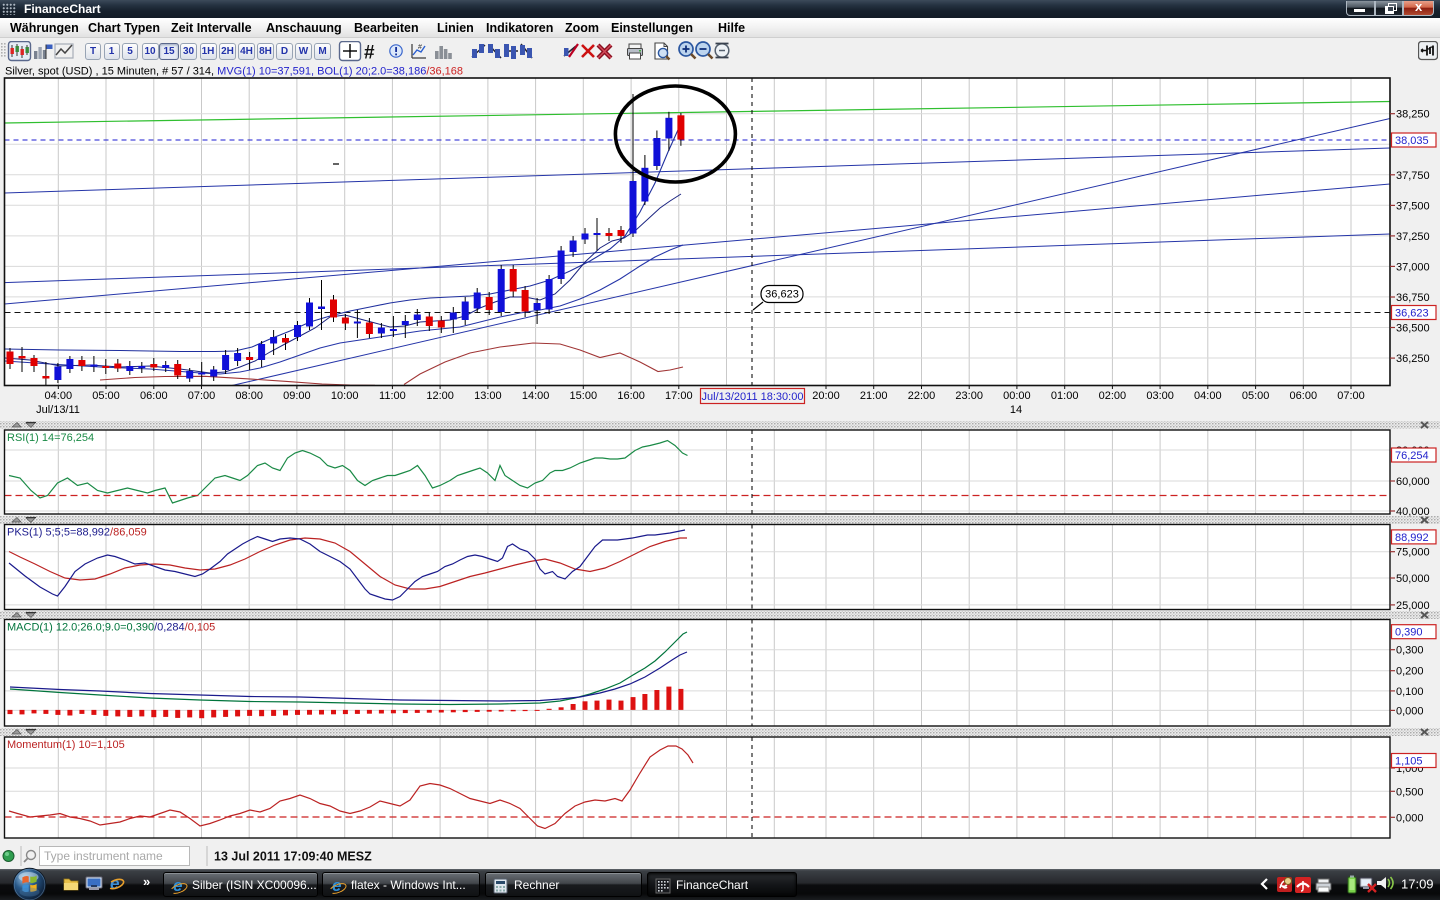 Image resolution: width=1440 pixels, height=900 pixels. I want to click on svg-text: e, so click(114, 883).